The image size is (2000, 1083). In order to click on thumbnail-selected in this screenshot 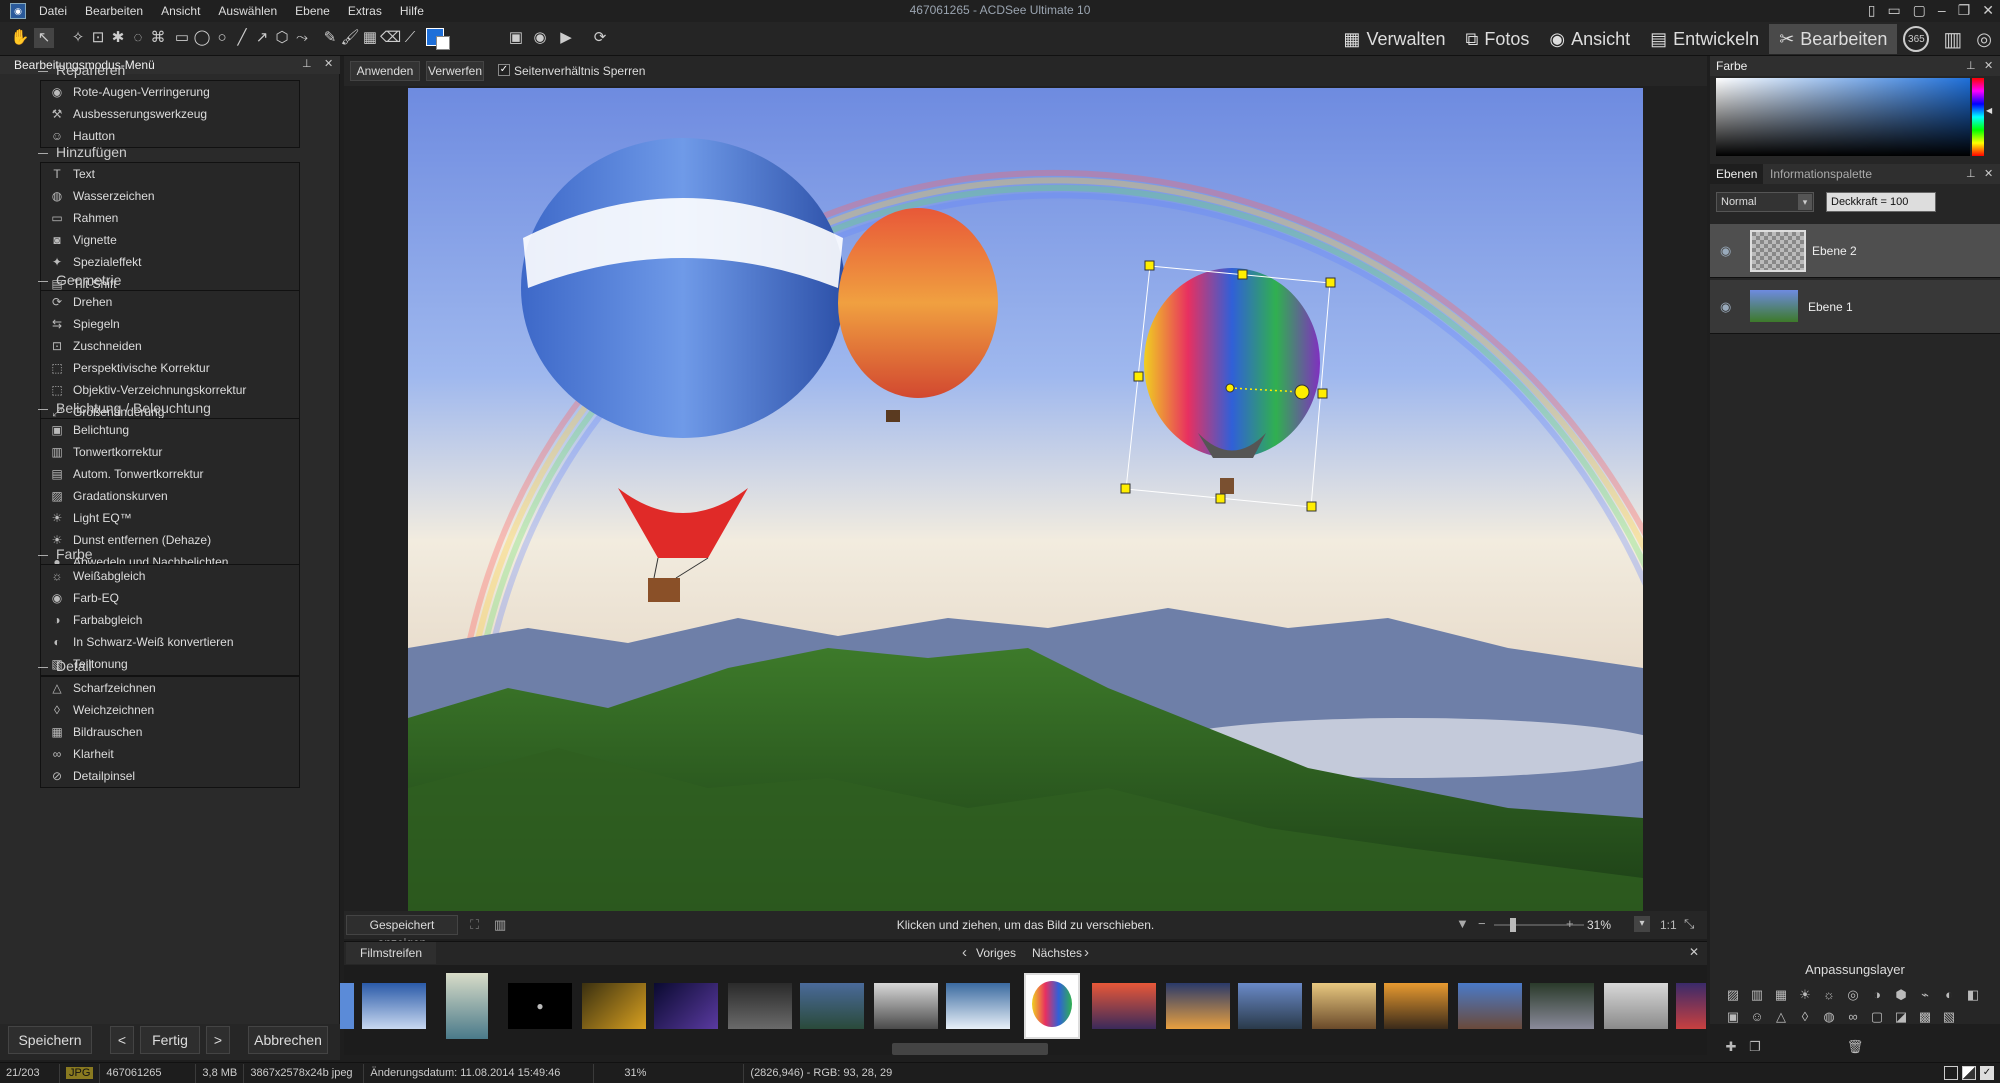, I will do `click(1052, 1006)`.